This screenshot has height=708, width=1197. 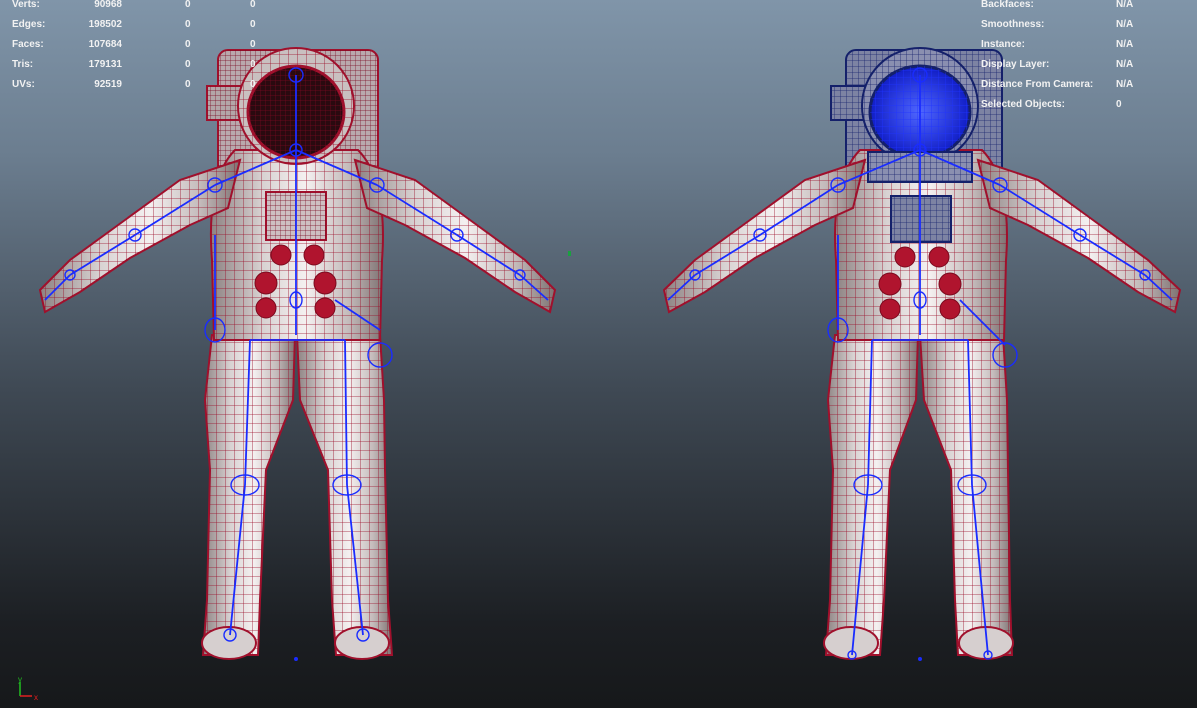 I want to click on hud-value: 0, so click(x=1119, y=104).